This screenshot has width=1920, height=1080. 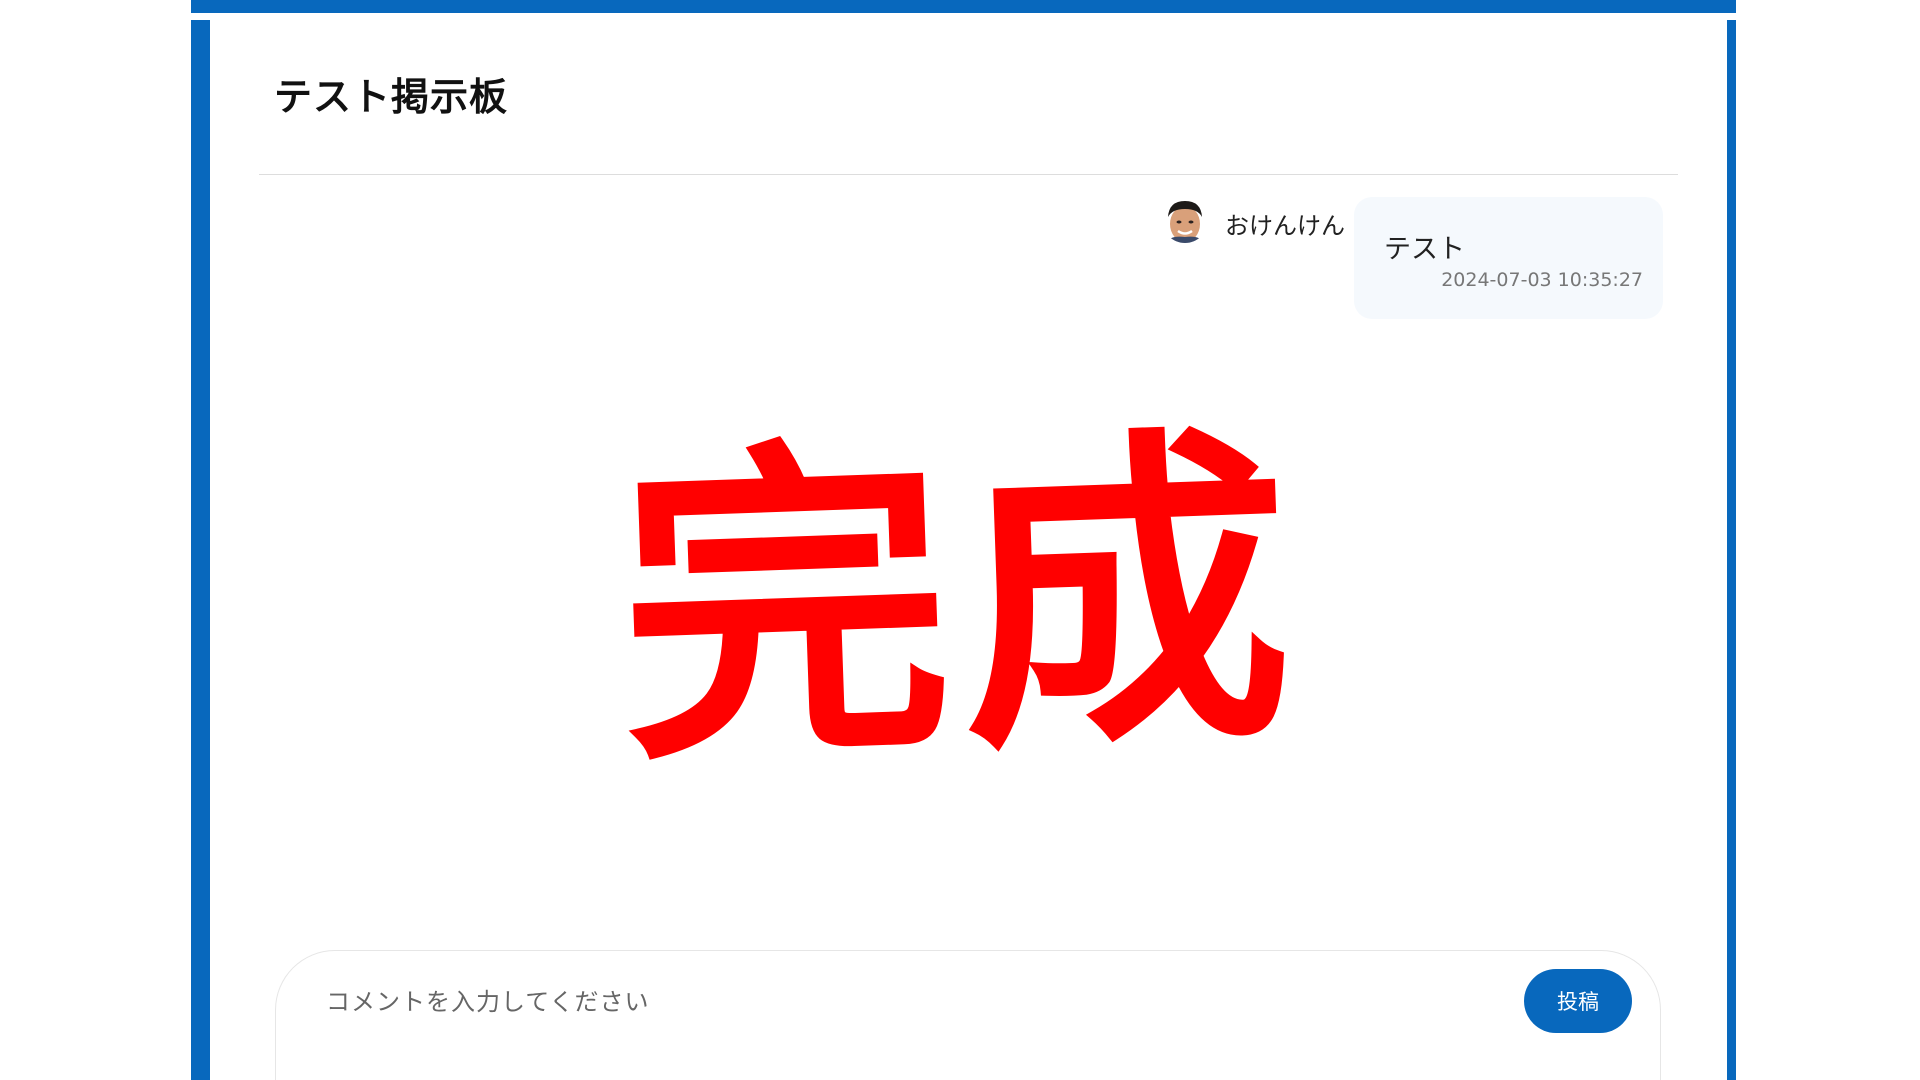 I want to click on completion-stamp: 完成, so click(x=960, y=600).